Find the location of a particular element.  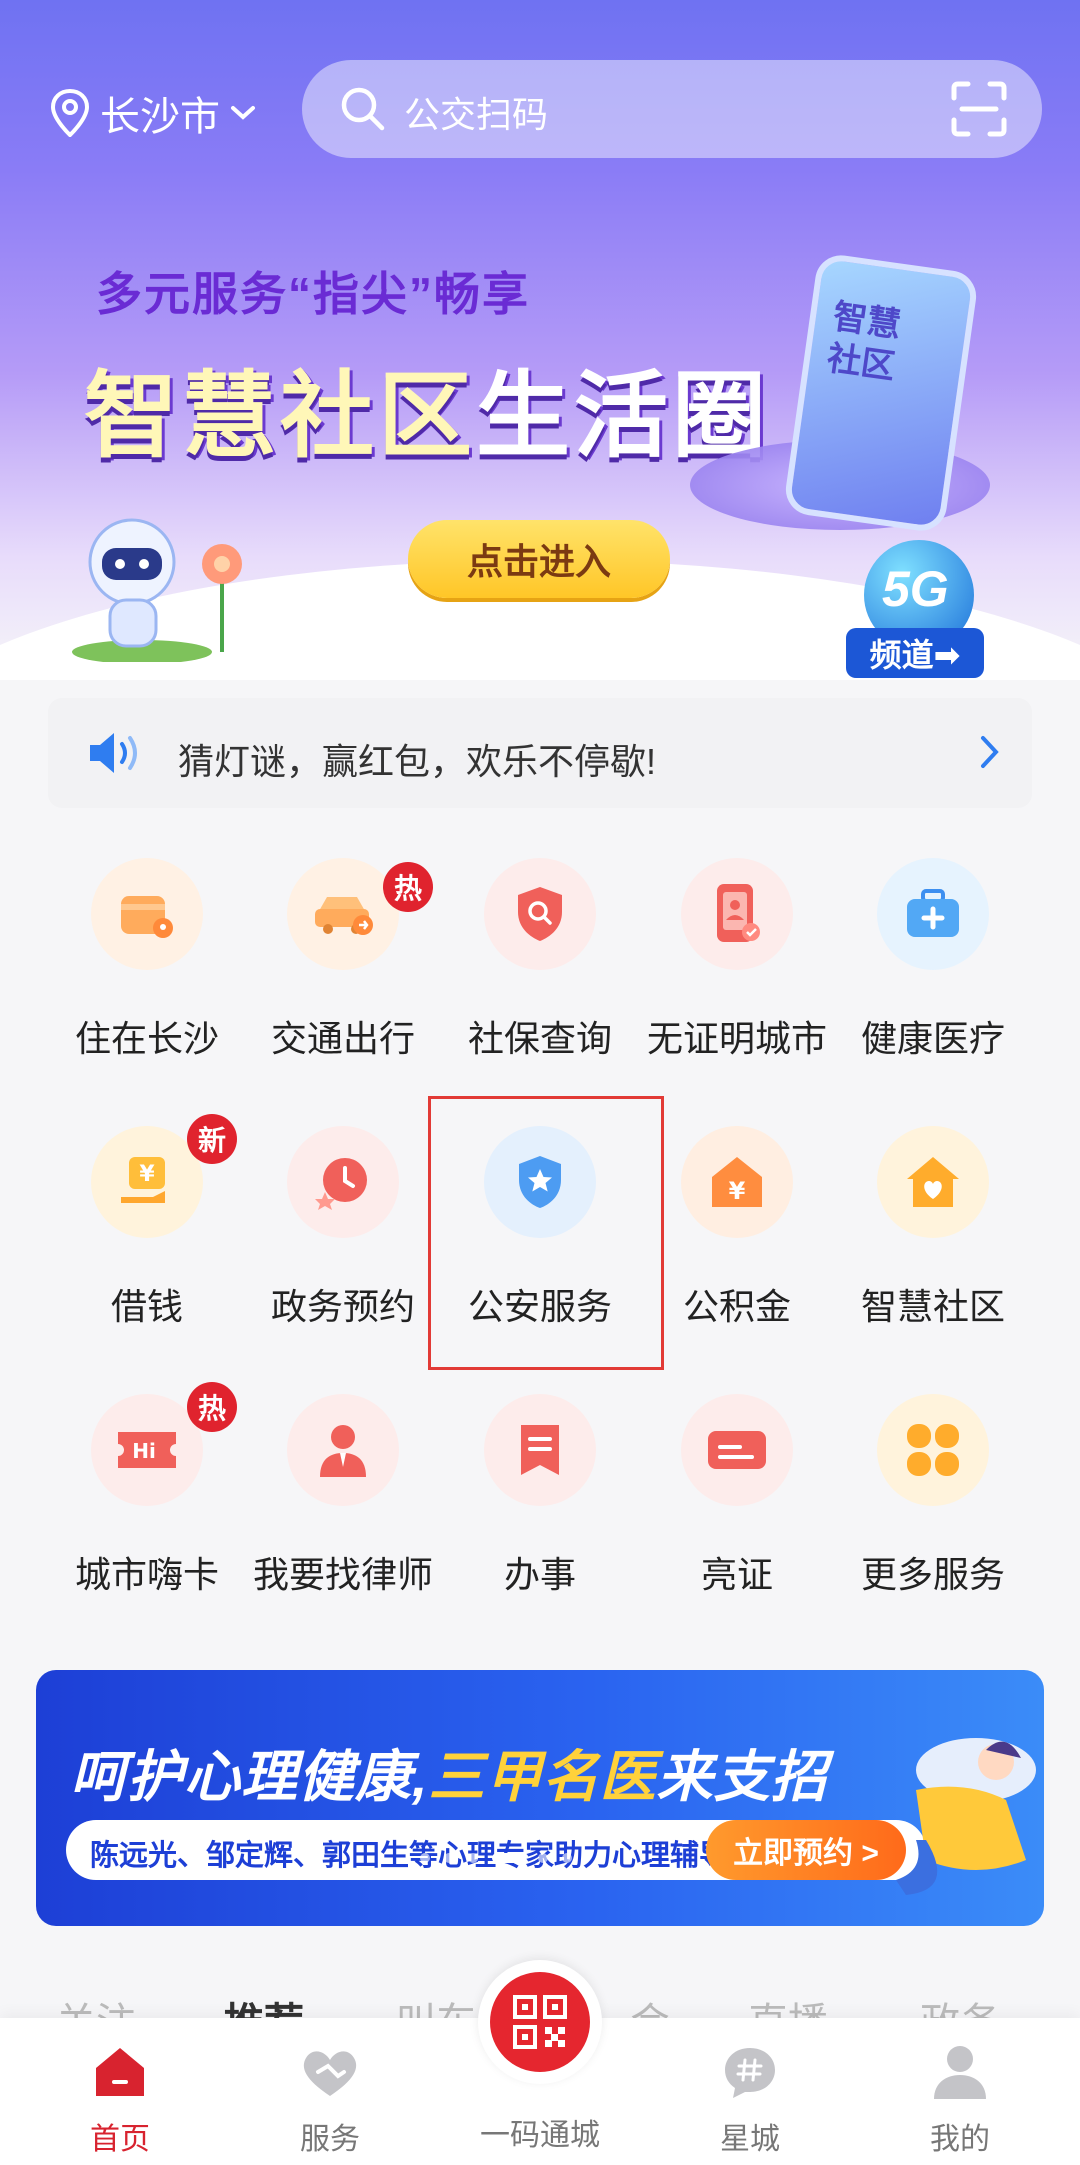

lawyer-icon is located at coordinates (343, 1450).